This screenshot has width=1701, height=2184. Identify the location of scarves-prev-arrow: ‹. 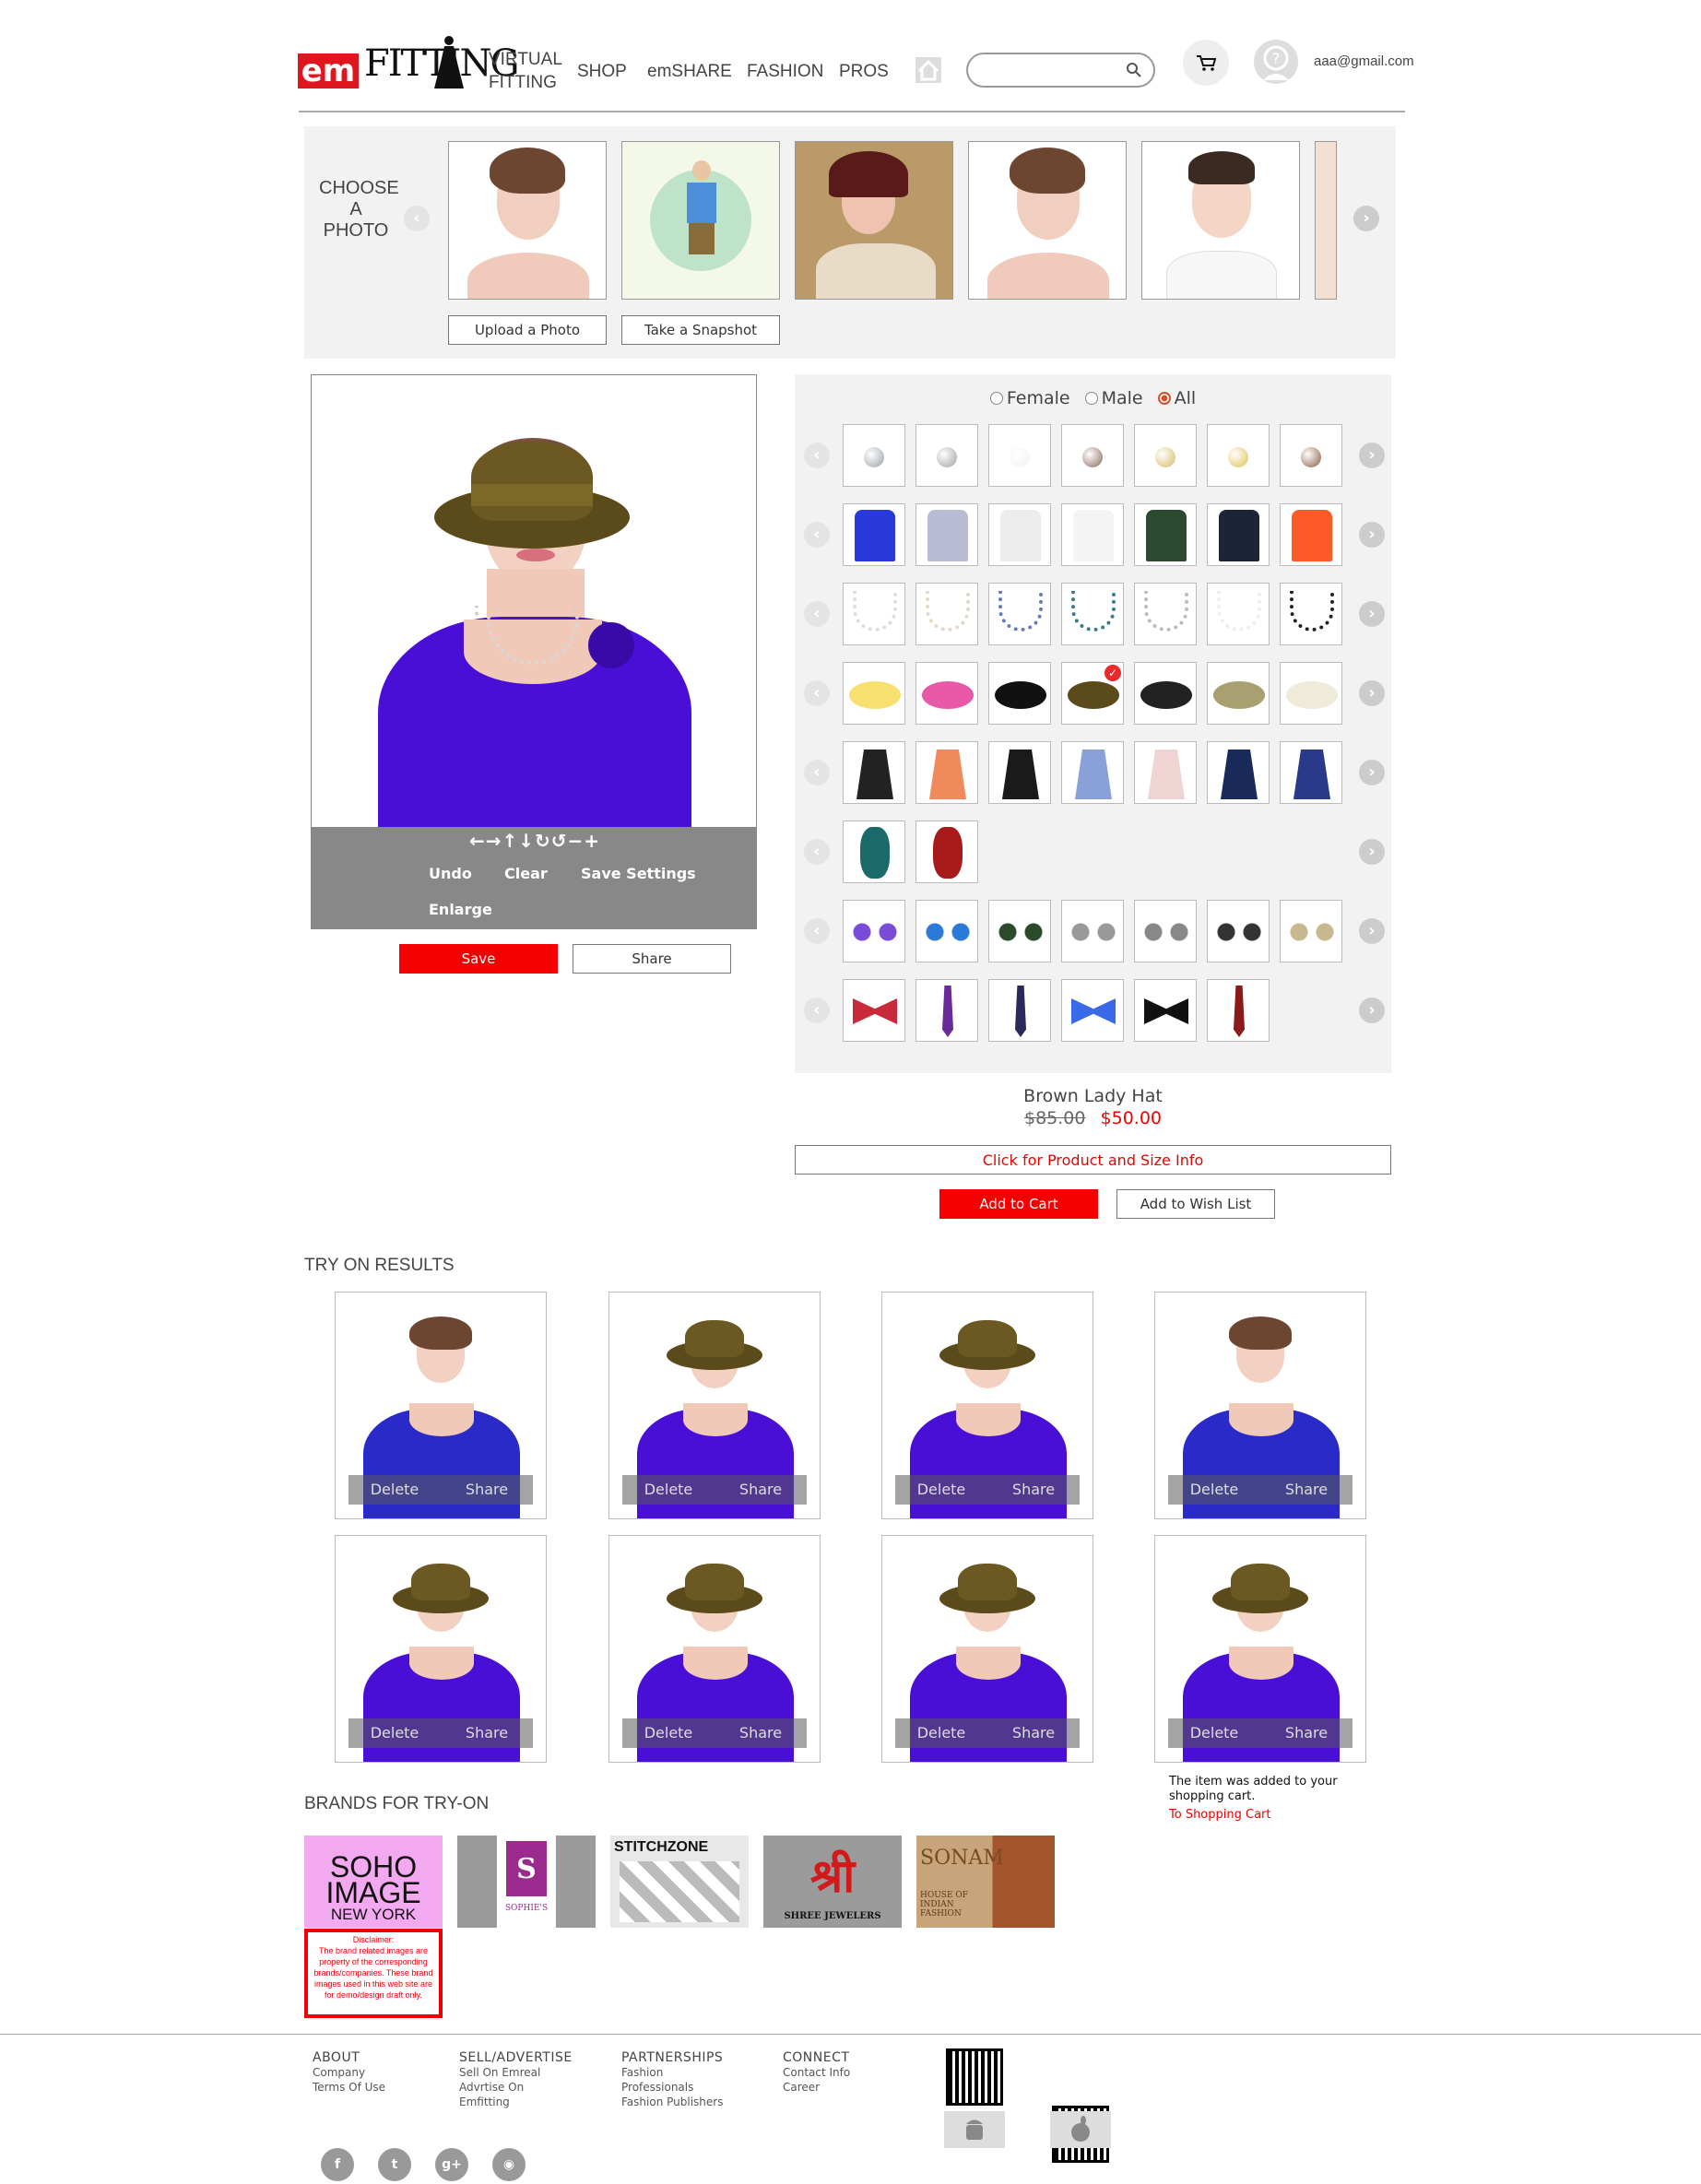
(817, 852).